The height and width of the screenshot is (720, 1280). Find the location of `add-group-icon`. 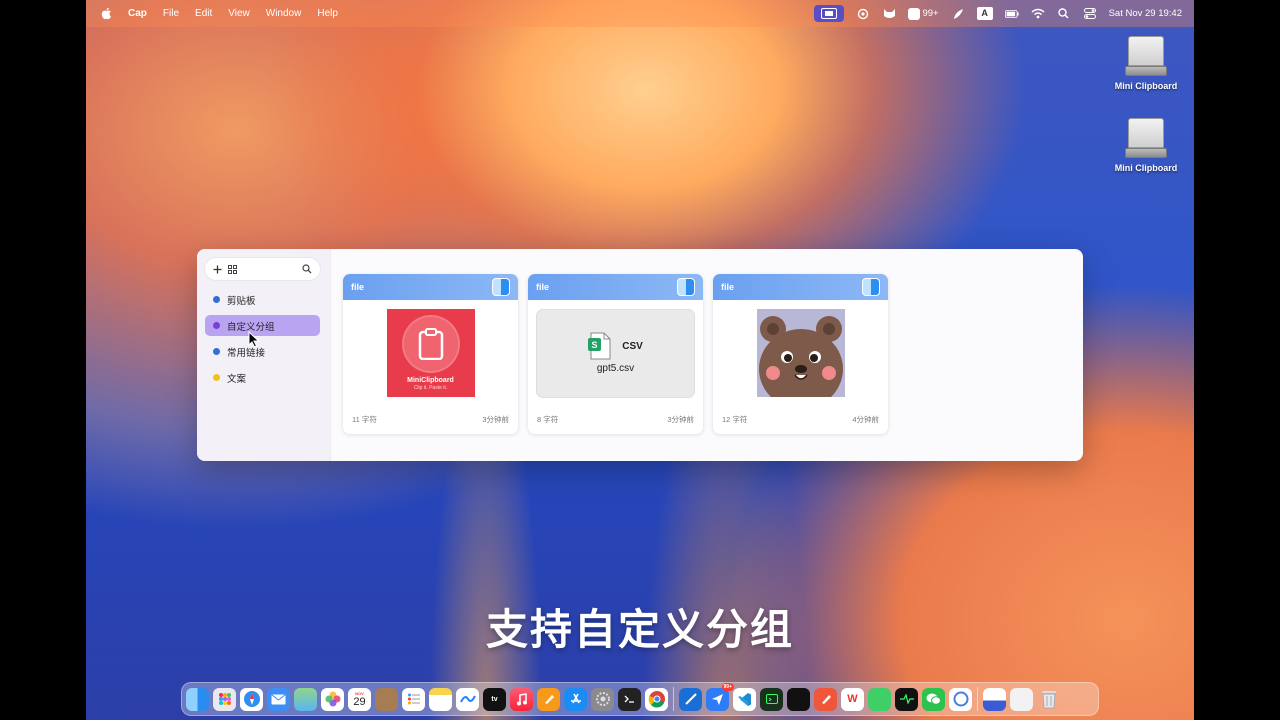

add-group-icon is located at coordinates (217, 269).